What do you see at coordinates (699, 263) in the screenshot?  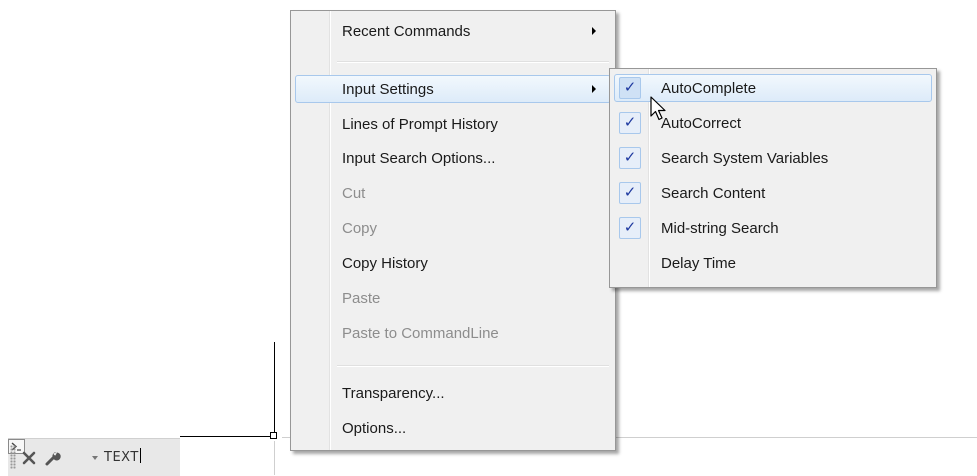 I see `submenu-item-label: Delay Time` at bounding box center [699, 263].